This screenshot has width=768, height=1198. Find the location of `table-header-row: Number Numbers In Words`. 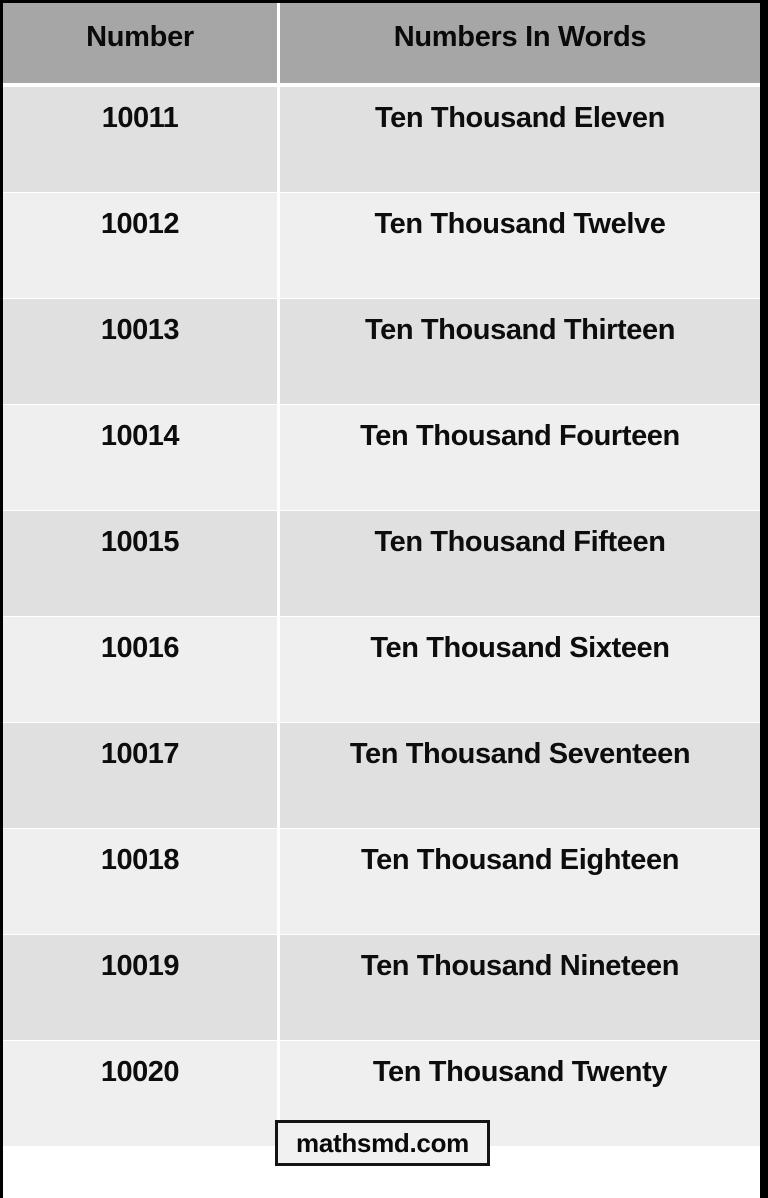

table-header-row: Number Numbers In Words is located at coordinates (381, 43).